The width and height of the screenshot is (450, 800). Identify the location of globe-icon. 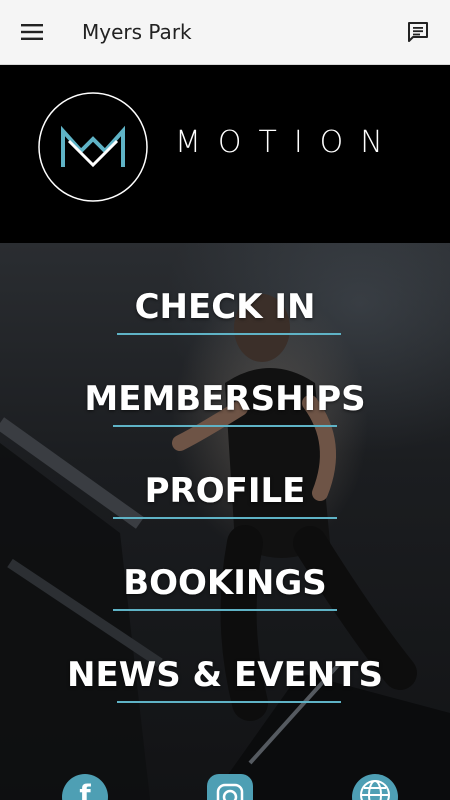
(375, 790).